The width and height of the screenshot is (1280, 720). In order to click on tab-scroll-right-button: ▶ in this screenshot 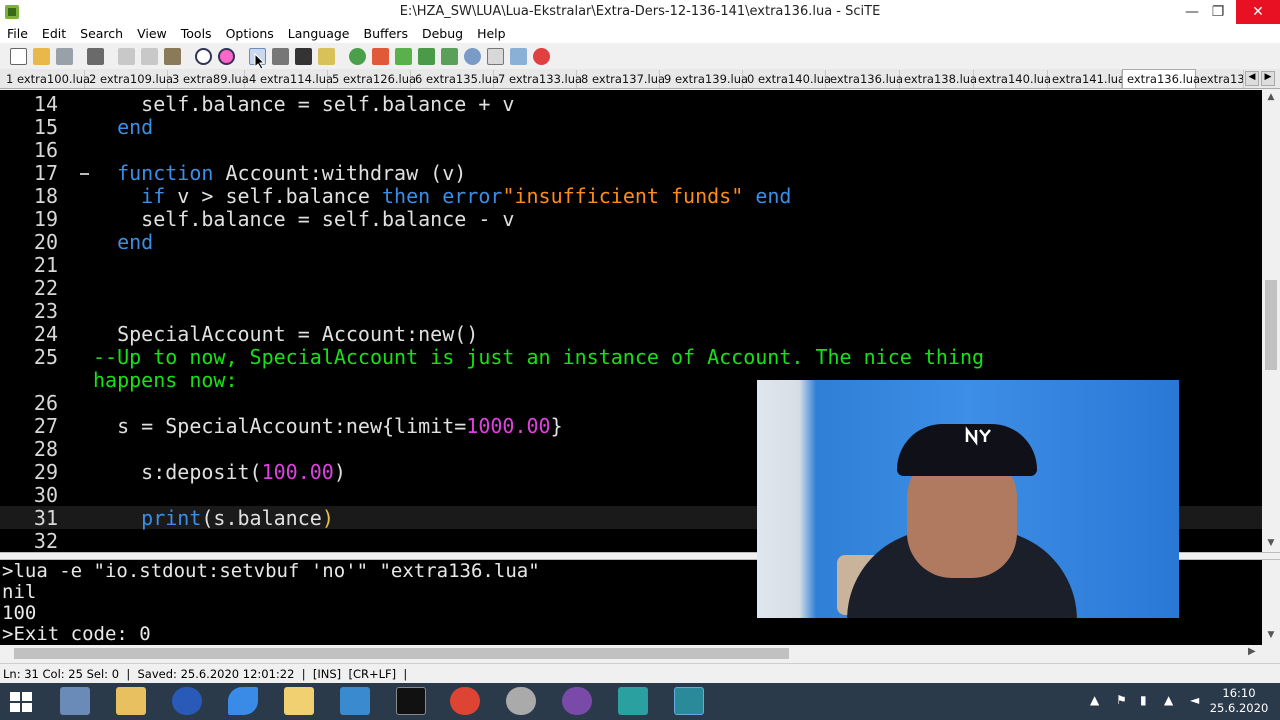, I will do `click(1268, 78)`.